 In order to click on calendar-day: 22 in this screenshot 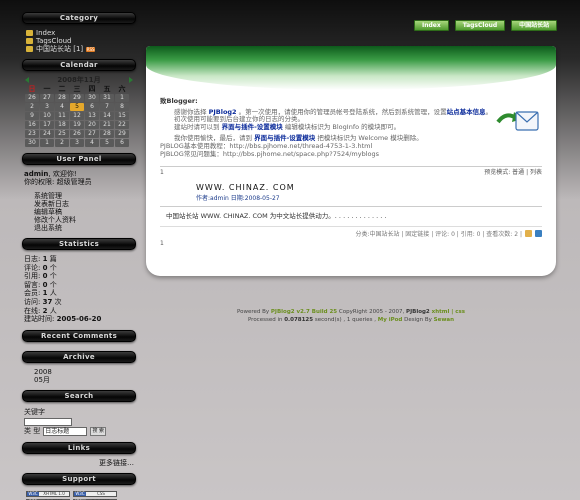, I will do `click(122, 125)`.